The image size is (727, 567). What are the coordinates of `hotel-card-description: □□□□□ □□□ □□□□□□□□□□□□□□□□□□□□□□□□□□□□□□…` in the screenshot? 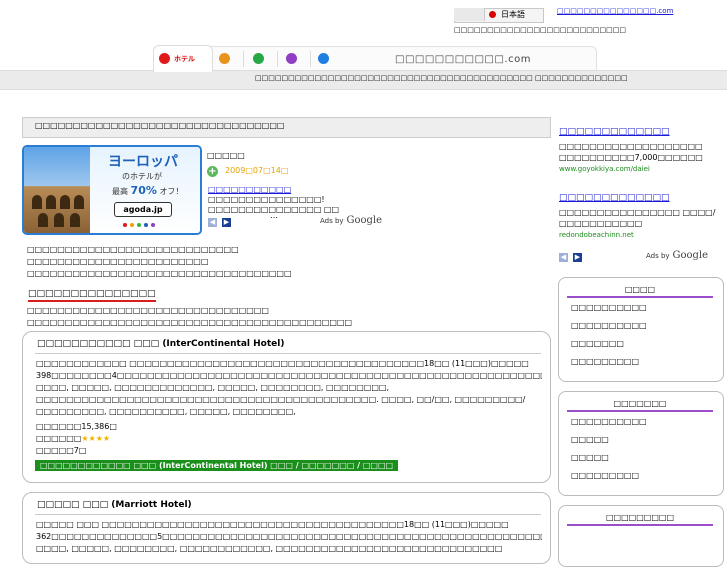 It's located at (289, 536).